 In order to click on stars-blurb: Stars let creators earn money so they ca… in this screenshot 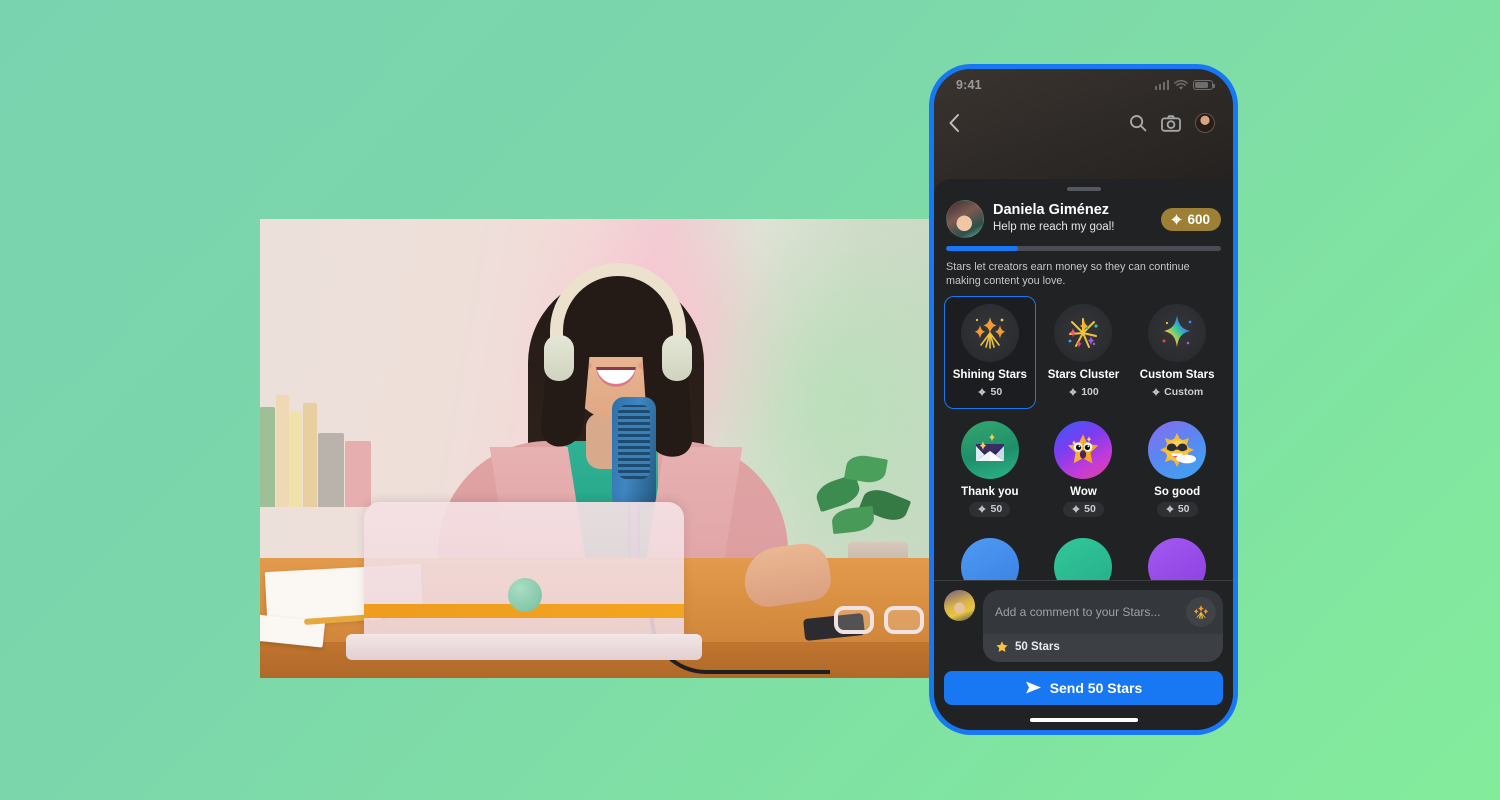, I will do `click(1068, 274)`.